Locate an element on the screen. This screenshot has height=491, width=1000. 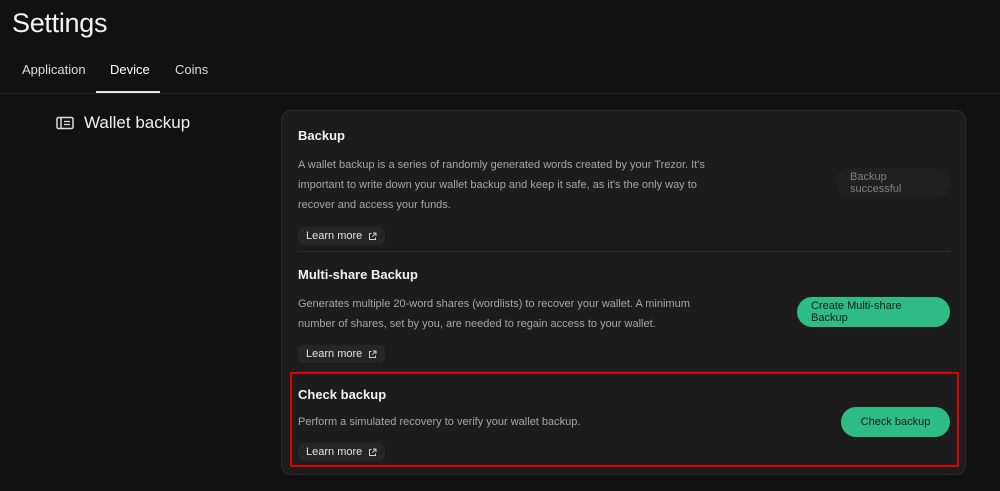
section-header: Wallet backup is located at coordinates (123, 123).